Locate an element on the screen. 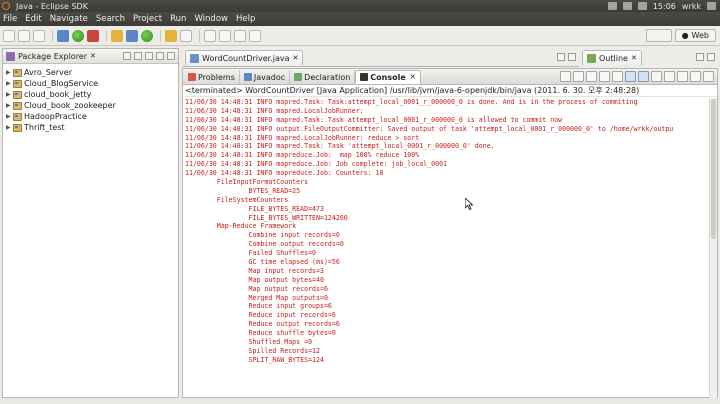 This screenshot has height=404, width=720. annotation-prev-icon is located at coordinates (225, 35).